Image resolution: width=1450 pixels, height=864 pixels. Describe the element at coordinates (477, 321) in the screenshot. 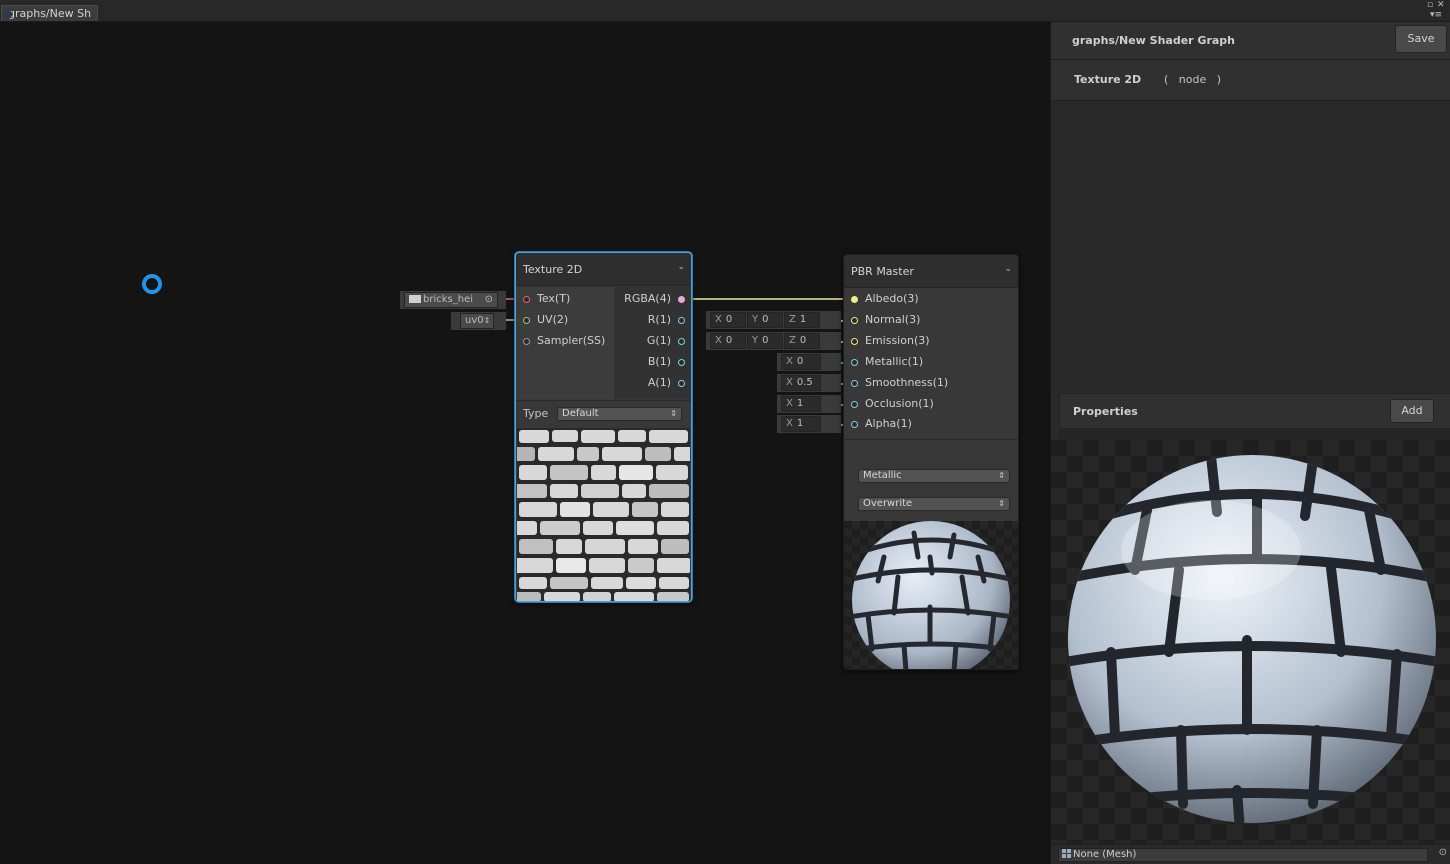

I see `uv-channel-dropdown: uv0⇕` at that location.